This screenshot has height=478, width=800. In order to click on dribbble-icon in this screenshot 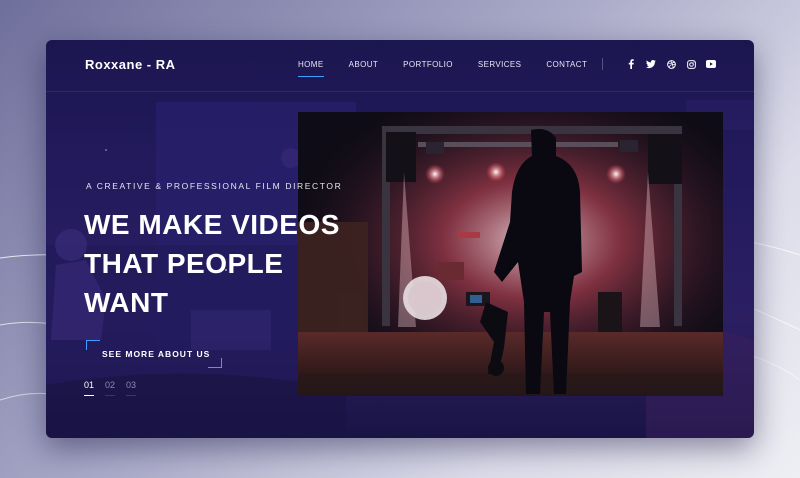, I will do `click(671, 64)`.